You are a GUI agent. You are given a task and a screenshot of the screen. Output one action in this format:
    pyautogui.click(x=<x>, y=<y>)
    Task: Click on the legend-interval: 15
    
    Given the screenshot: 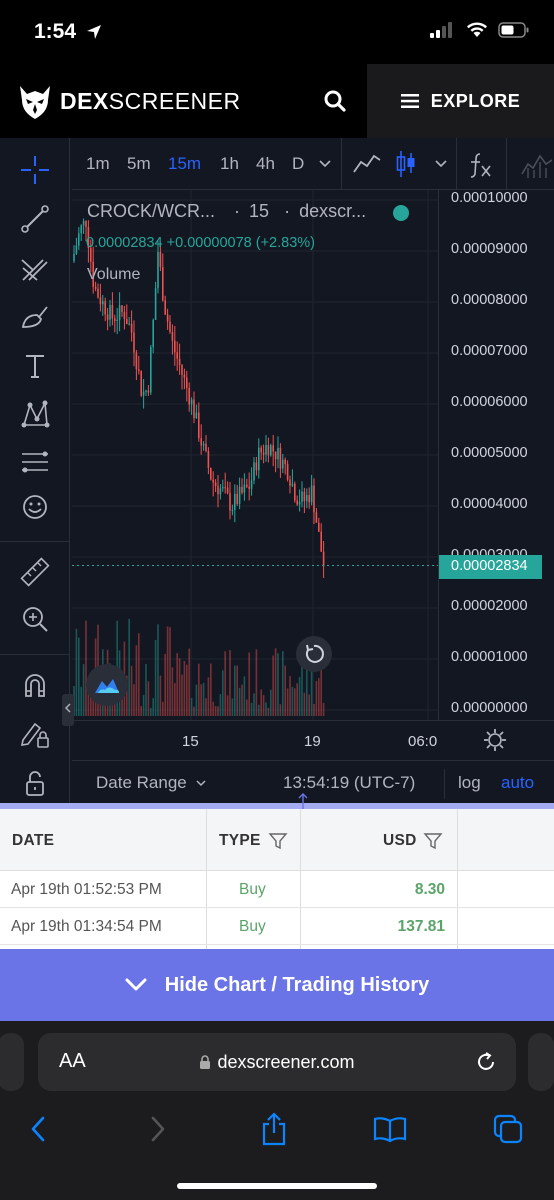 What is the action you would take?
    pyautogui.click(x=259, y=211)
    